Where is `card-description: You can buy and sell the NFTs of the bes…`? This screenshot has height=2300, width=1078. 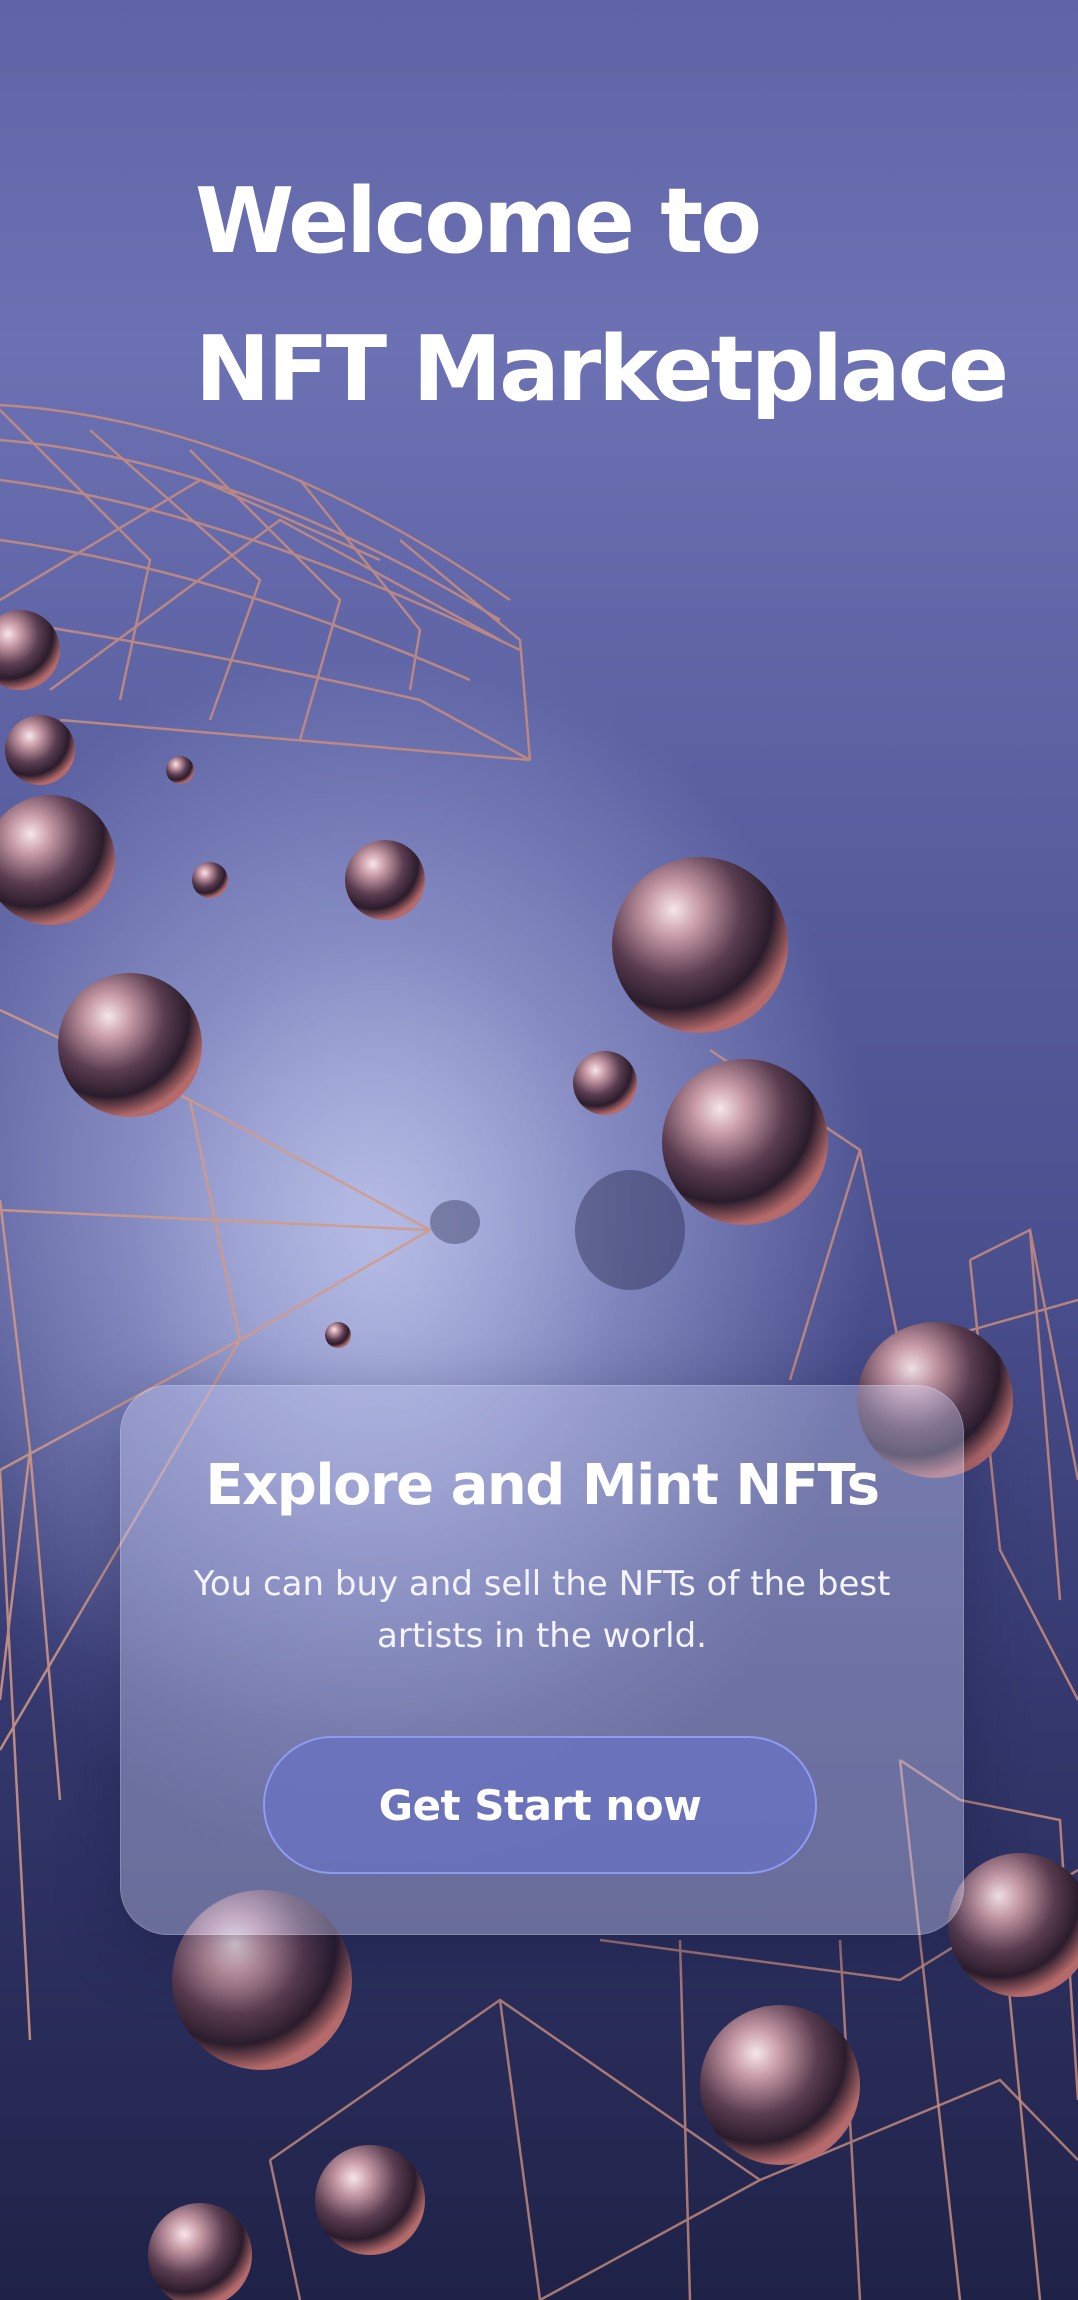 card-description: You can buy and sell the NFTs of the bes… is located at coordinates (542, 1610).